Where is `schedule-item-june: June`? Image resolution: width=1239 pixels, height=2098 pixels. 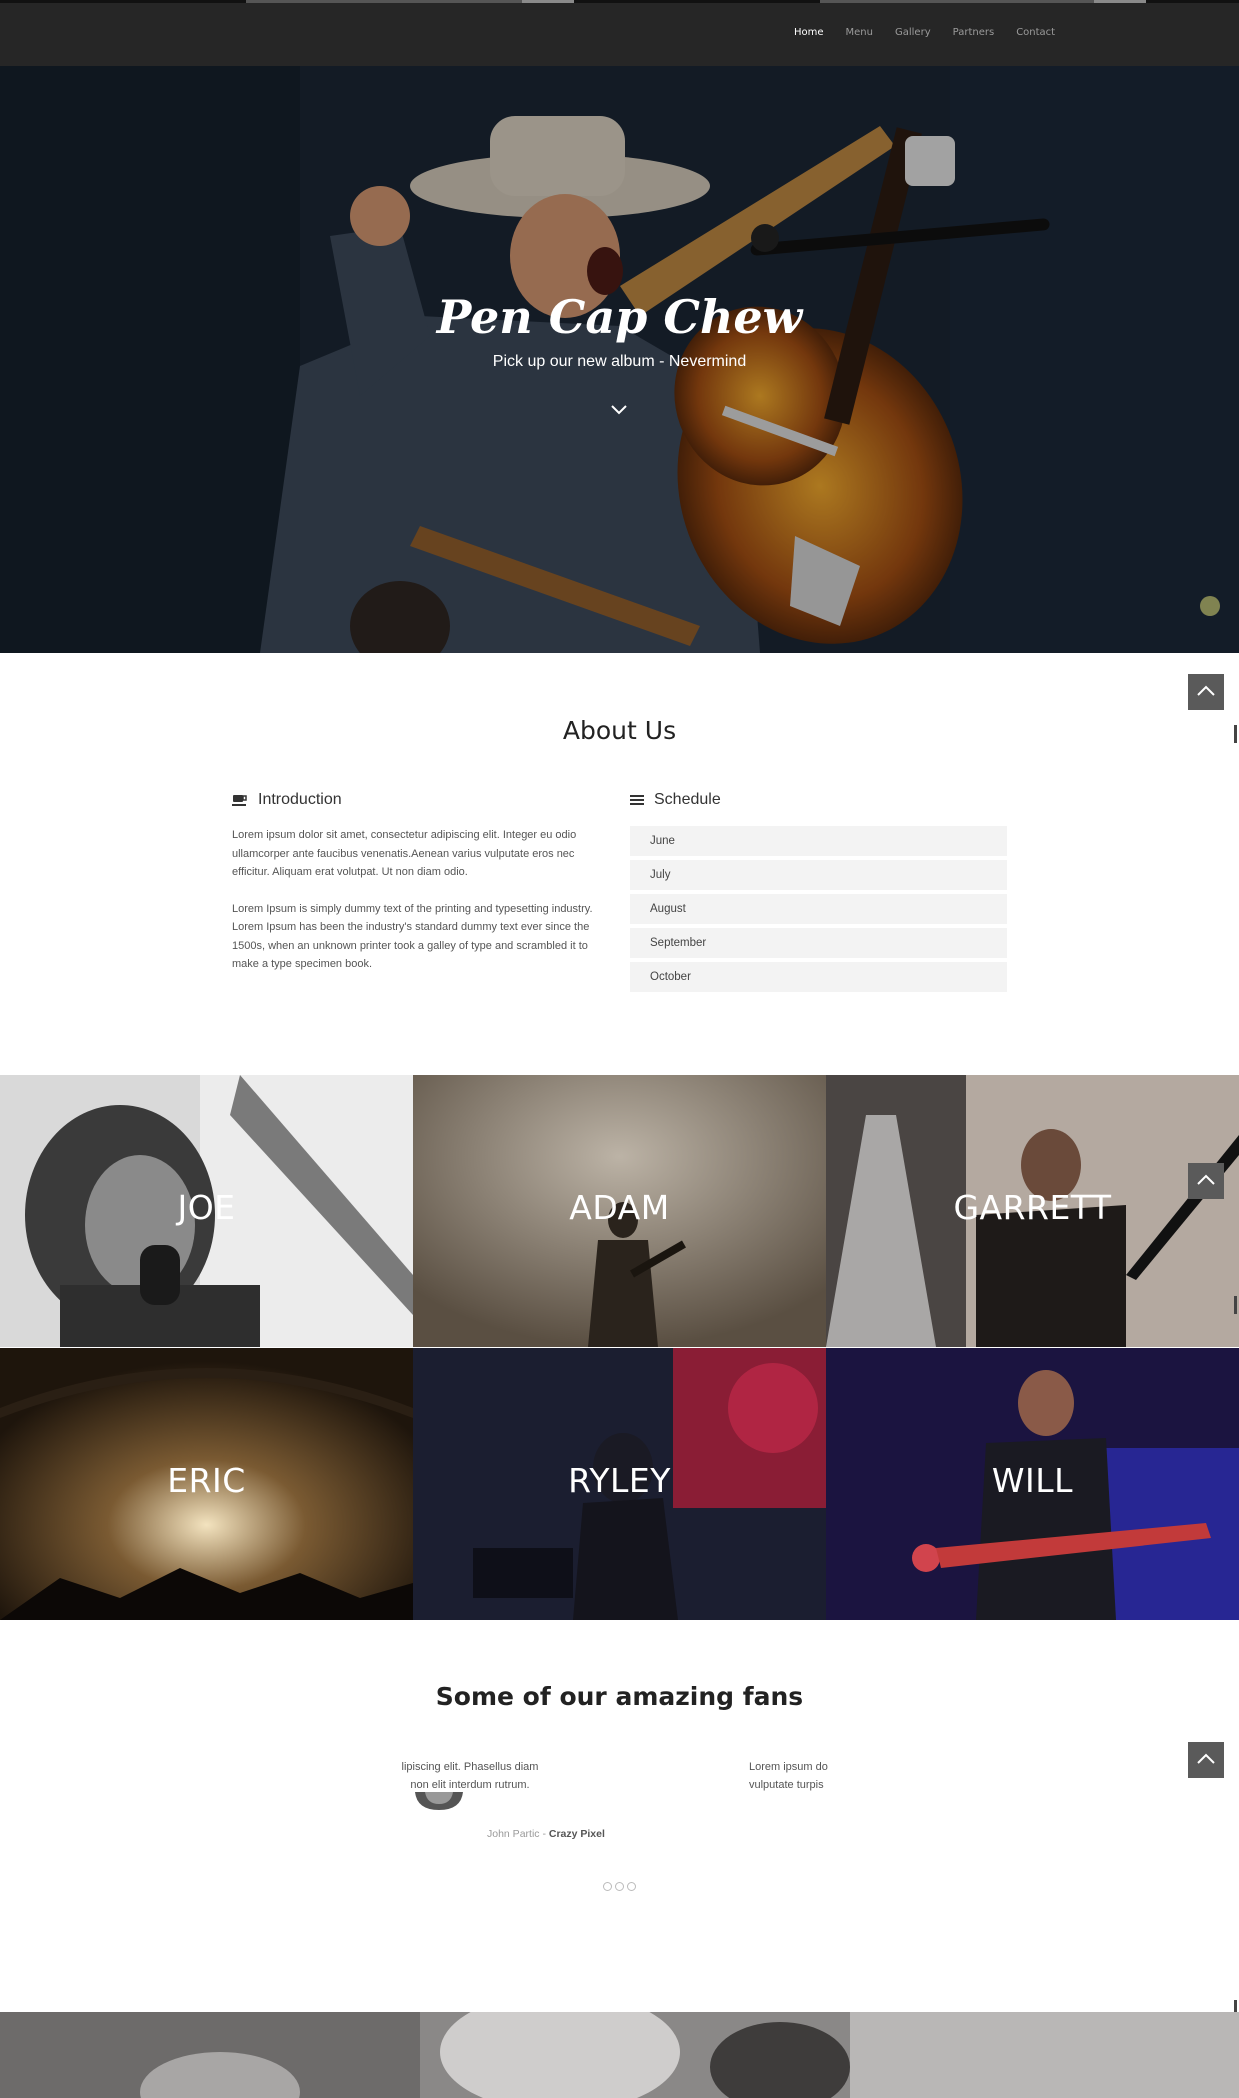 schedule-item-june: June is located at coordinates (818, 841).